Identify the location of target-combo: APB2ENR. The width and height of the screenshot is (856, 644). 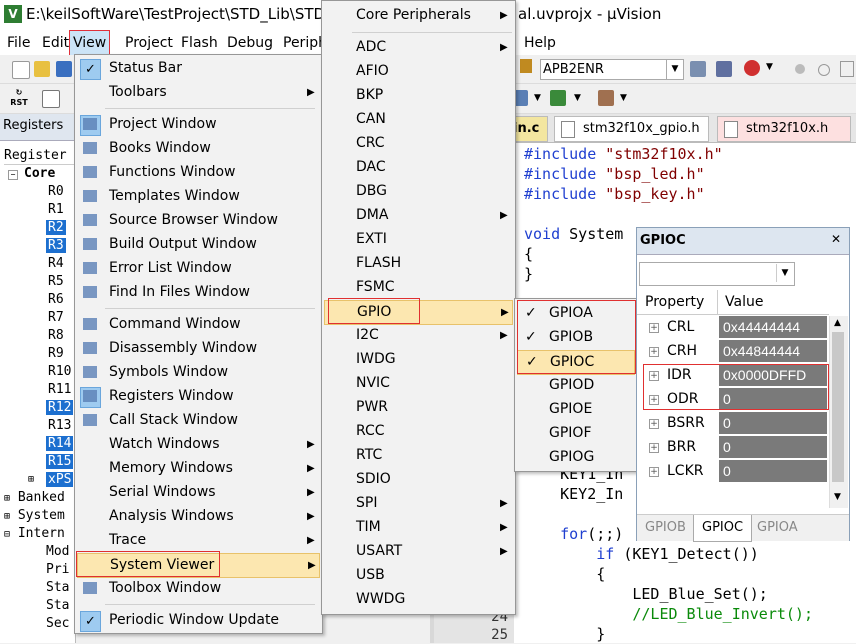
(604, 69).